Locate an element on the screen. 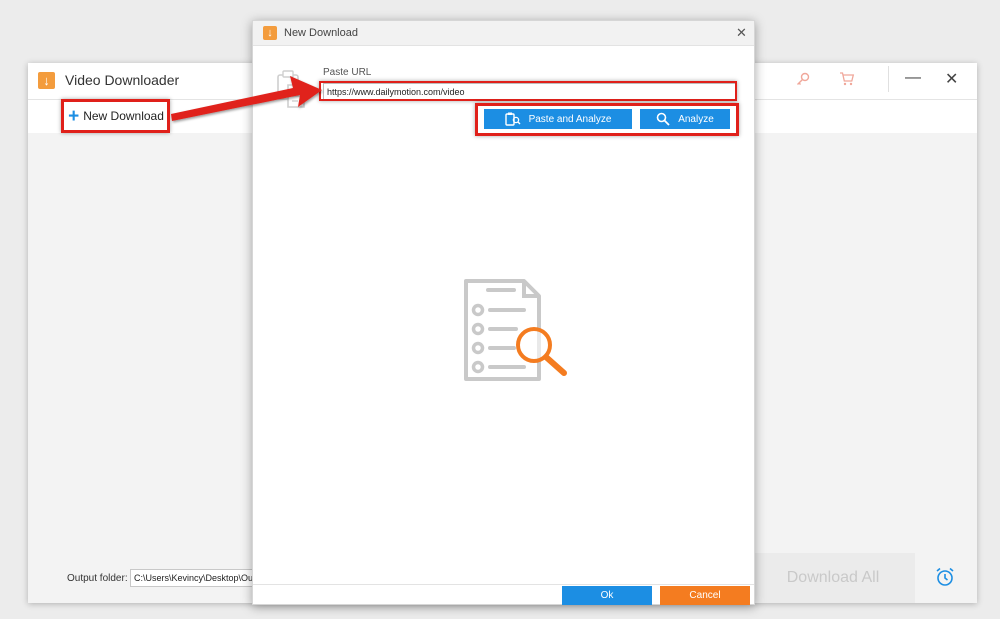 This screenshot has height=619, width=1000. key-icon is located at coordinates (803, 81).